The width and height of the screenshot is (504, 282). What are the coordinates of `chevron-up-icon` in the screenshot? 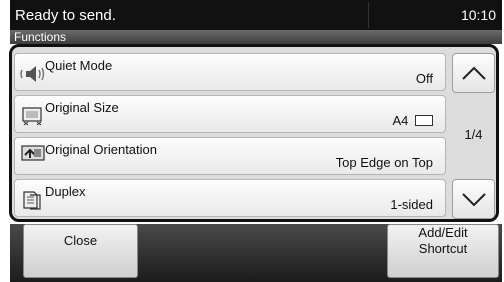 It's located at (474, 73).